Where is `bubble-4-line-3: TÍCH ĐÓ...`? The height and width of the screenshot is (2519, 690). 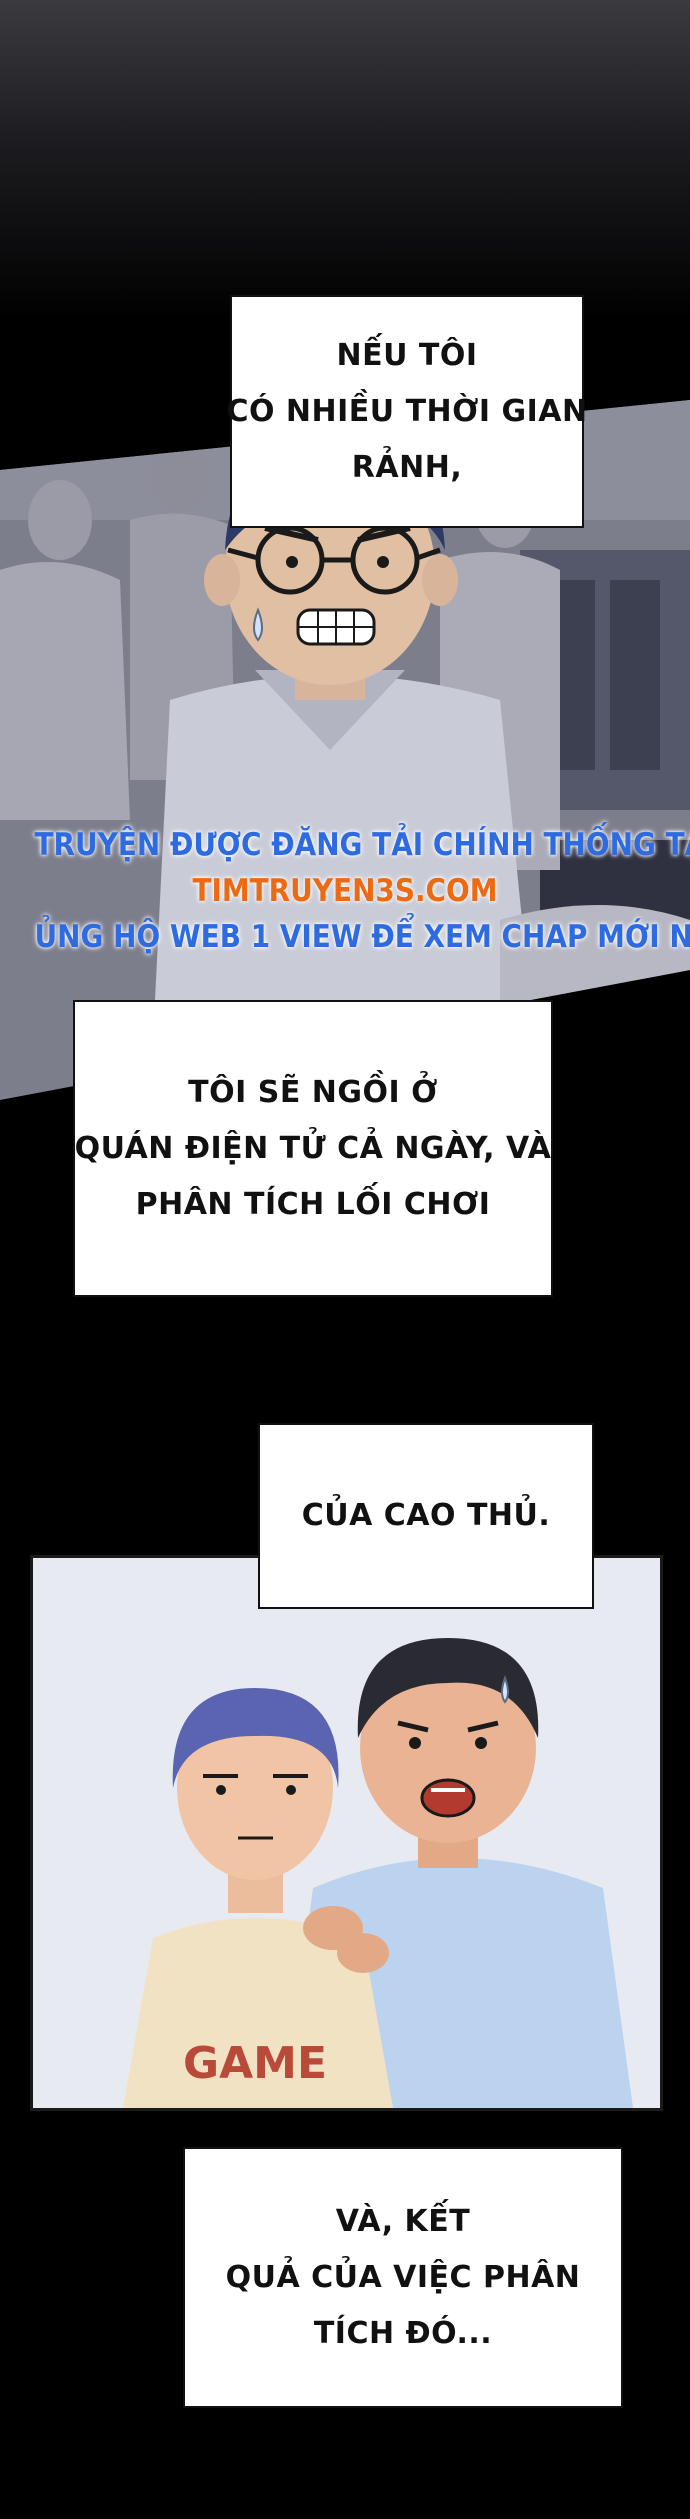
bubble-4-line-3: TÍCH ĐÓ... is located at coordinates (403, 2333).